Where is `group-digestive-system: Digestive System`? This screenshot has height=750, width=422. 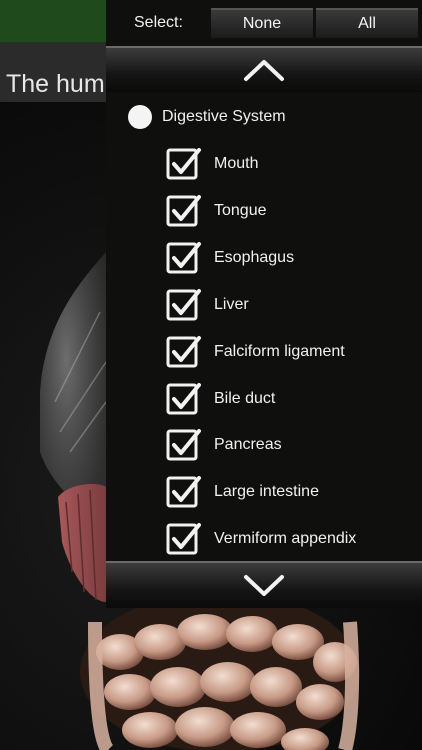
group-digestive-system: Digestive System is located at coordinates (207, 117).